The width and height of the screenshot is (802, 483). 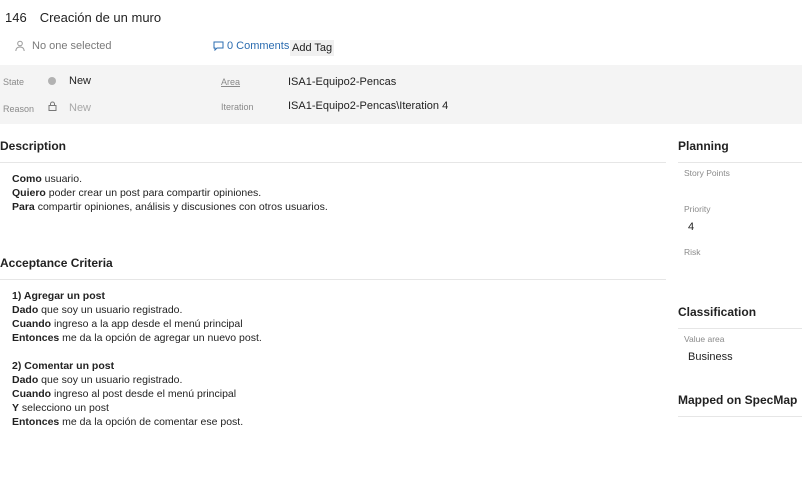 What do you see at coordinates (19, 109) in the screenshot?
I see `reason-label: Reason` at bounding box center [19, 109].